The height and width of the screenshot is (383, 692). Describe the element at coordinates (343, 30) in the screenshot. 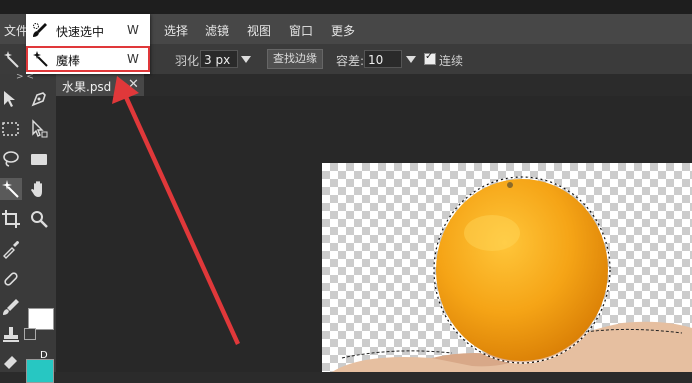

I see `menu-more: 更多` at that location.